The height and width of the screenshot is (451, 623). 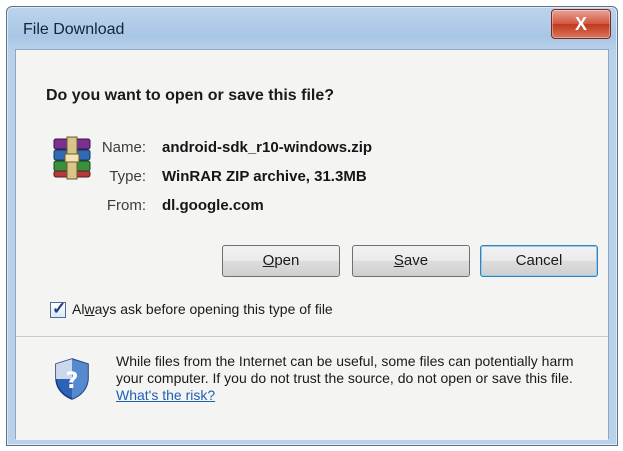 I want to click on save-mnemonic: S, so click(x=398, y=260).